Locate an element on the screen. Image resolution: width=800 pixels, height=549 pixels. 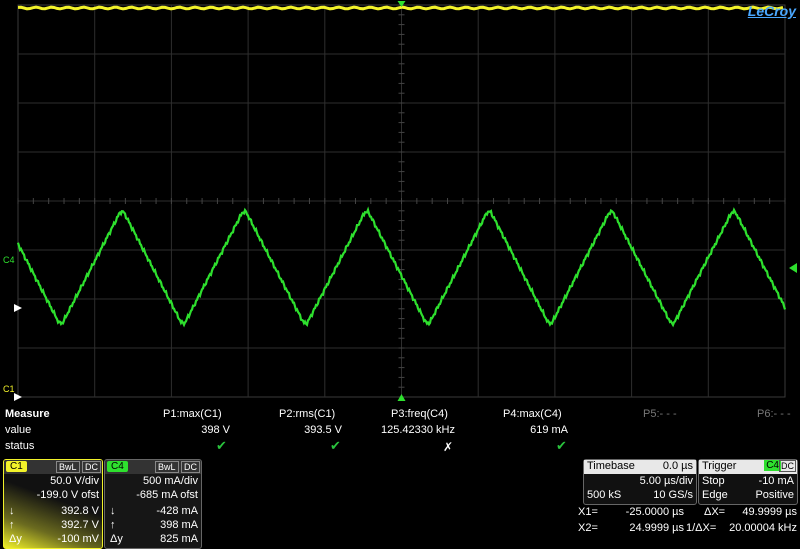
c4-dy-value: 825 mA is located at coordinates (179, 539).